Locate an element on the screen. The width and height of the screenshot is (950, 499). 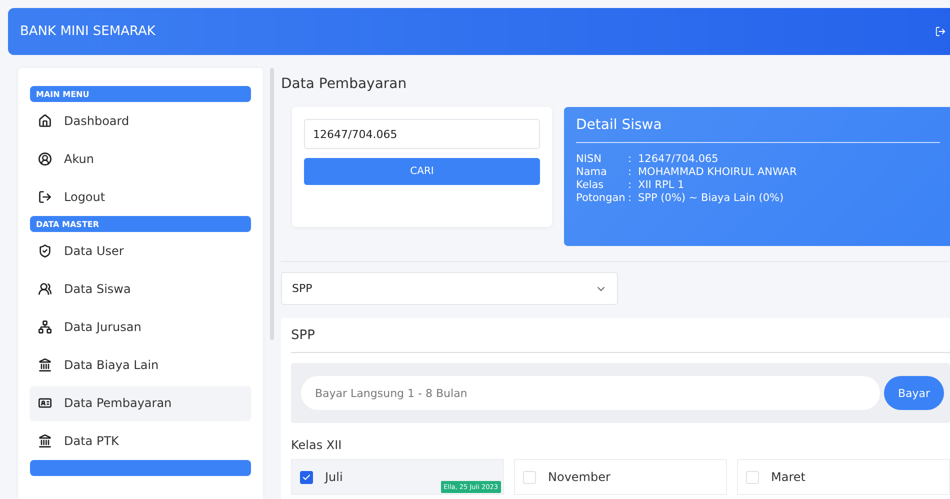
check-icon is located at coordinates (306, 477).